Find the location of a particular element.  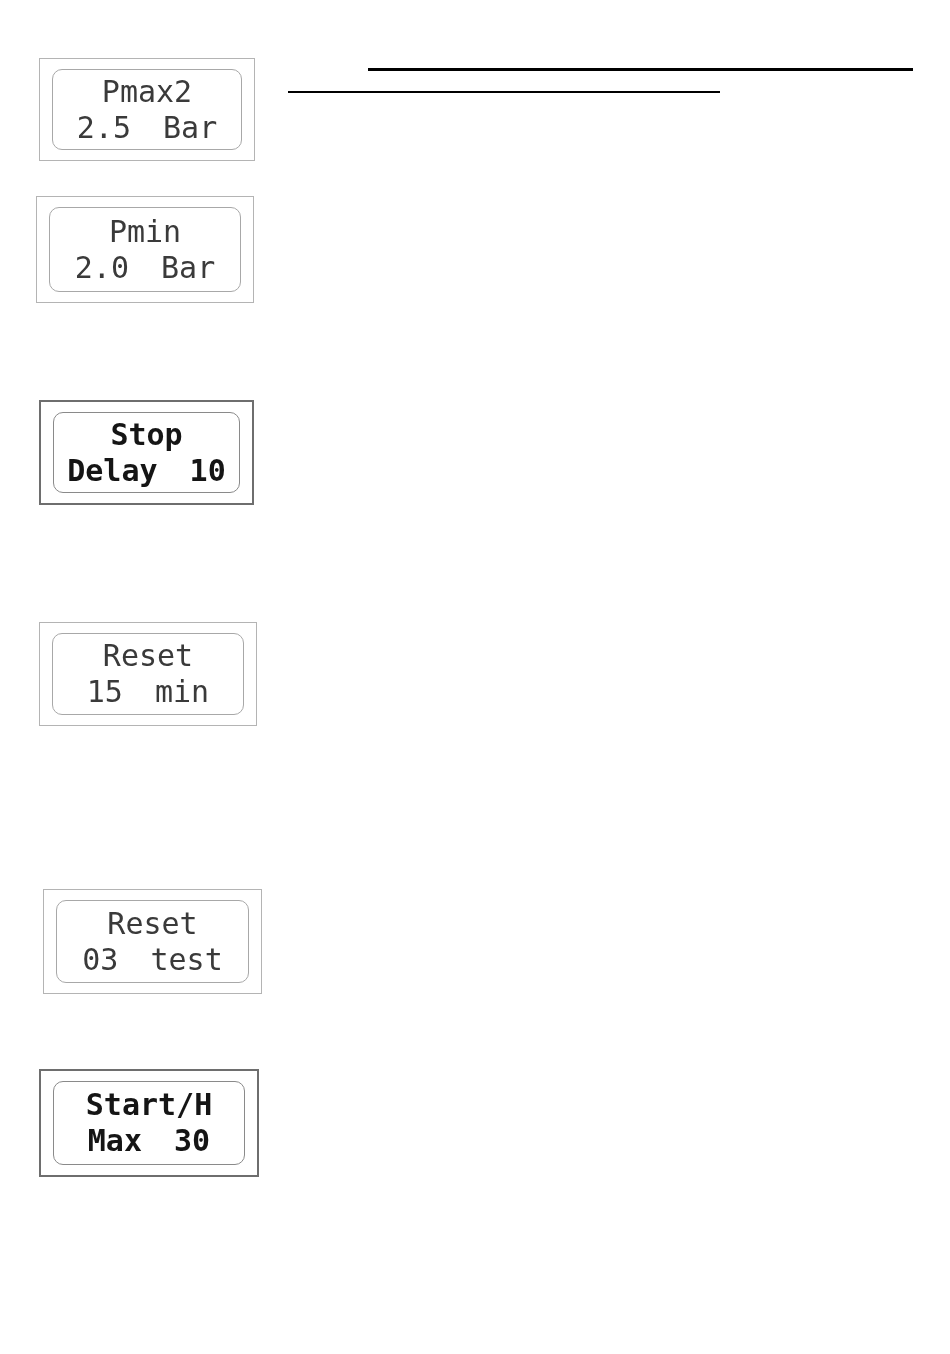

display-text: Max 30 is located at coordinates (149, 1141).